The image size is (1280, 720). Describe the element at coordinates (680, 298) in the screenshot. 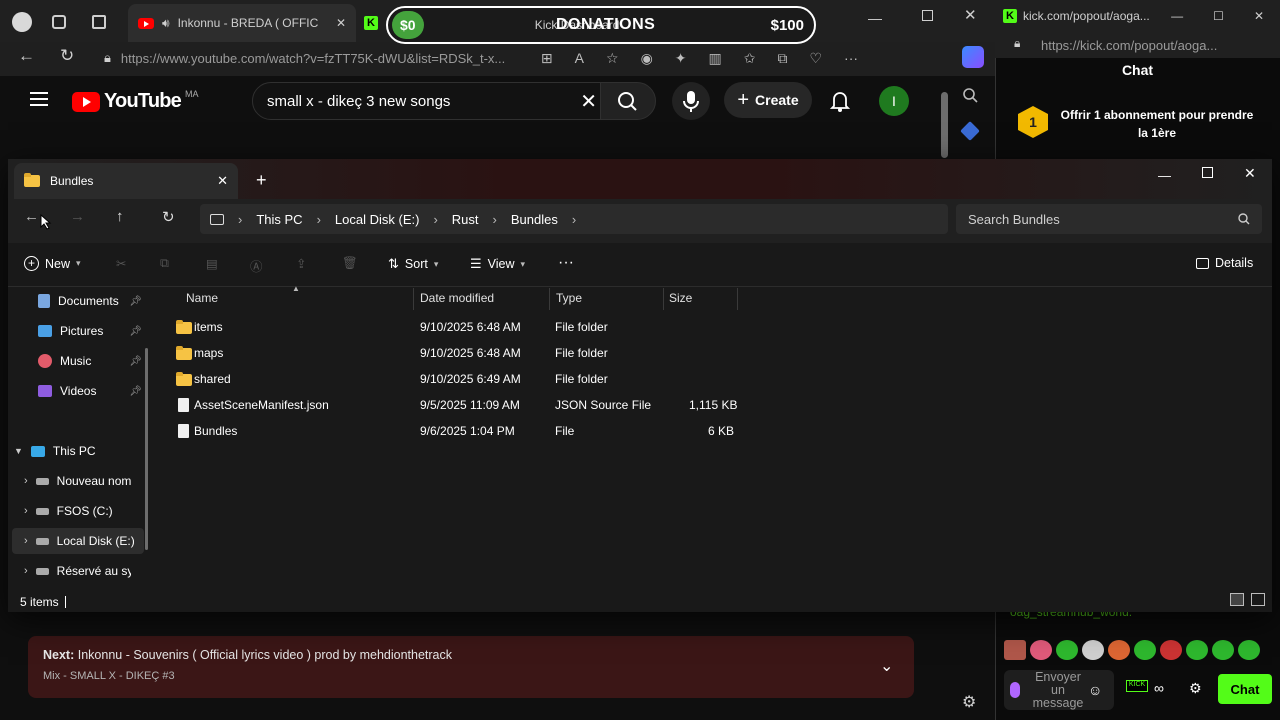

I see `column-header-size: Size` at that location.